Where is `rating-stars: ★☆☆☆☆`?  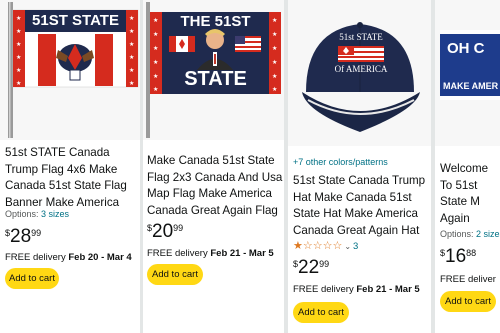 rating-stars: ★☆☆☆☆ is located at coordinates (318, 246).